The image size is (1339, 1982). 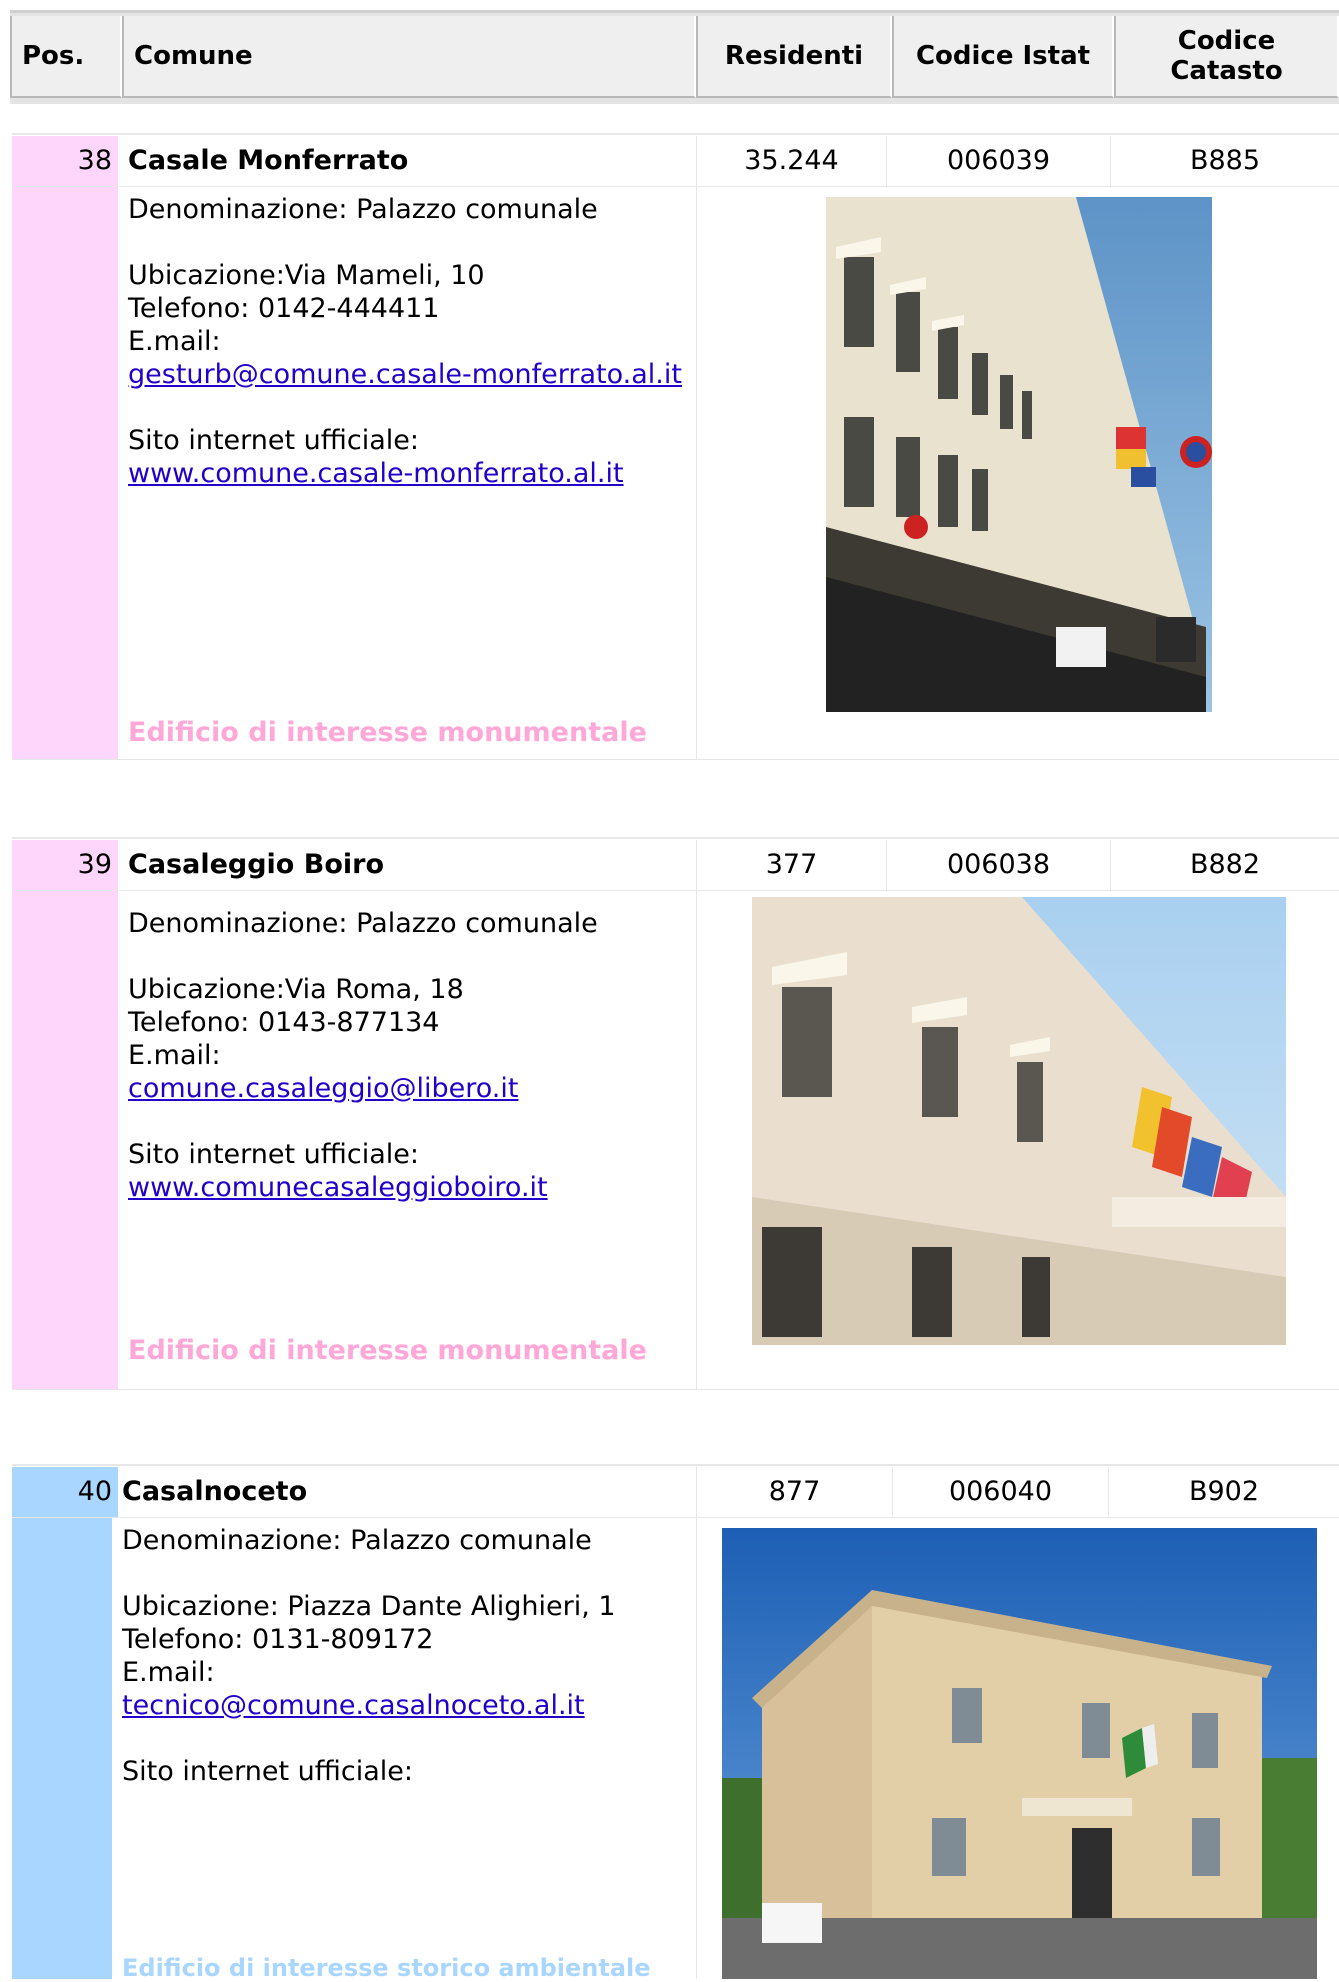 What do you see at coordinates (794, 57) in the screenshot?
I see `header-residenti: Residenti` at bounding box center [794, 57].